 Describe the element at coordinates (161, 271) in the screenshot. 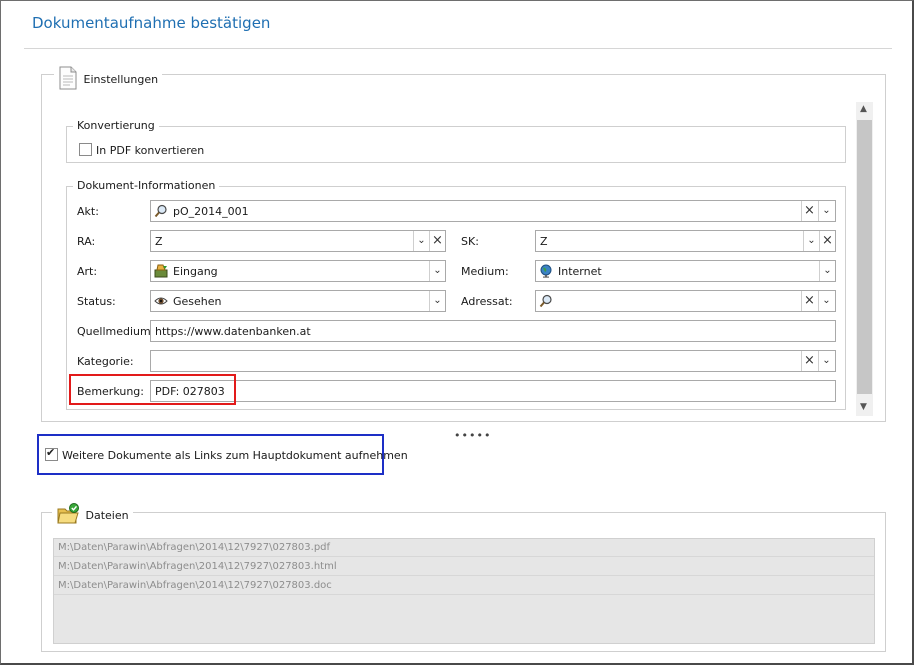

I see `inbox-icon` at that location.